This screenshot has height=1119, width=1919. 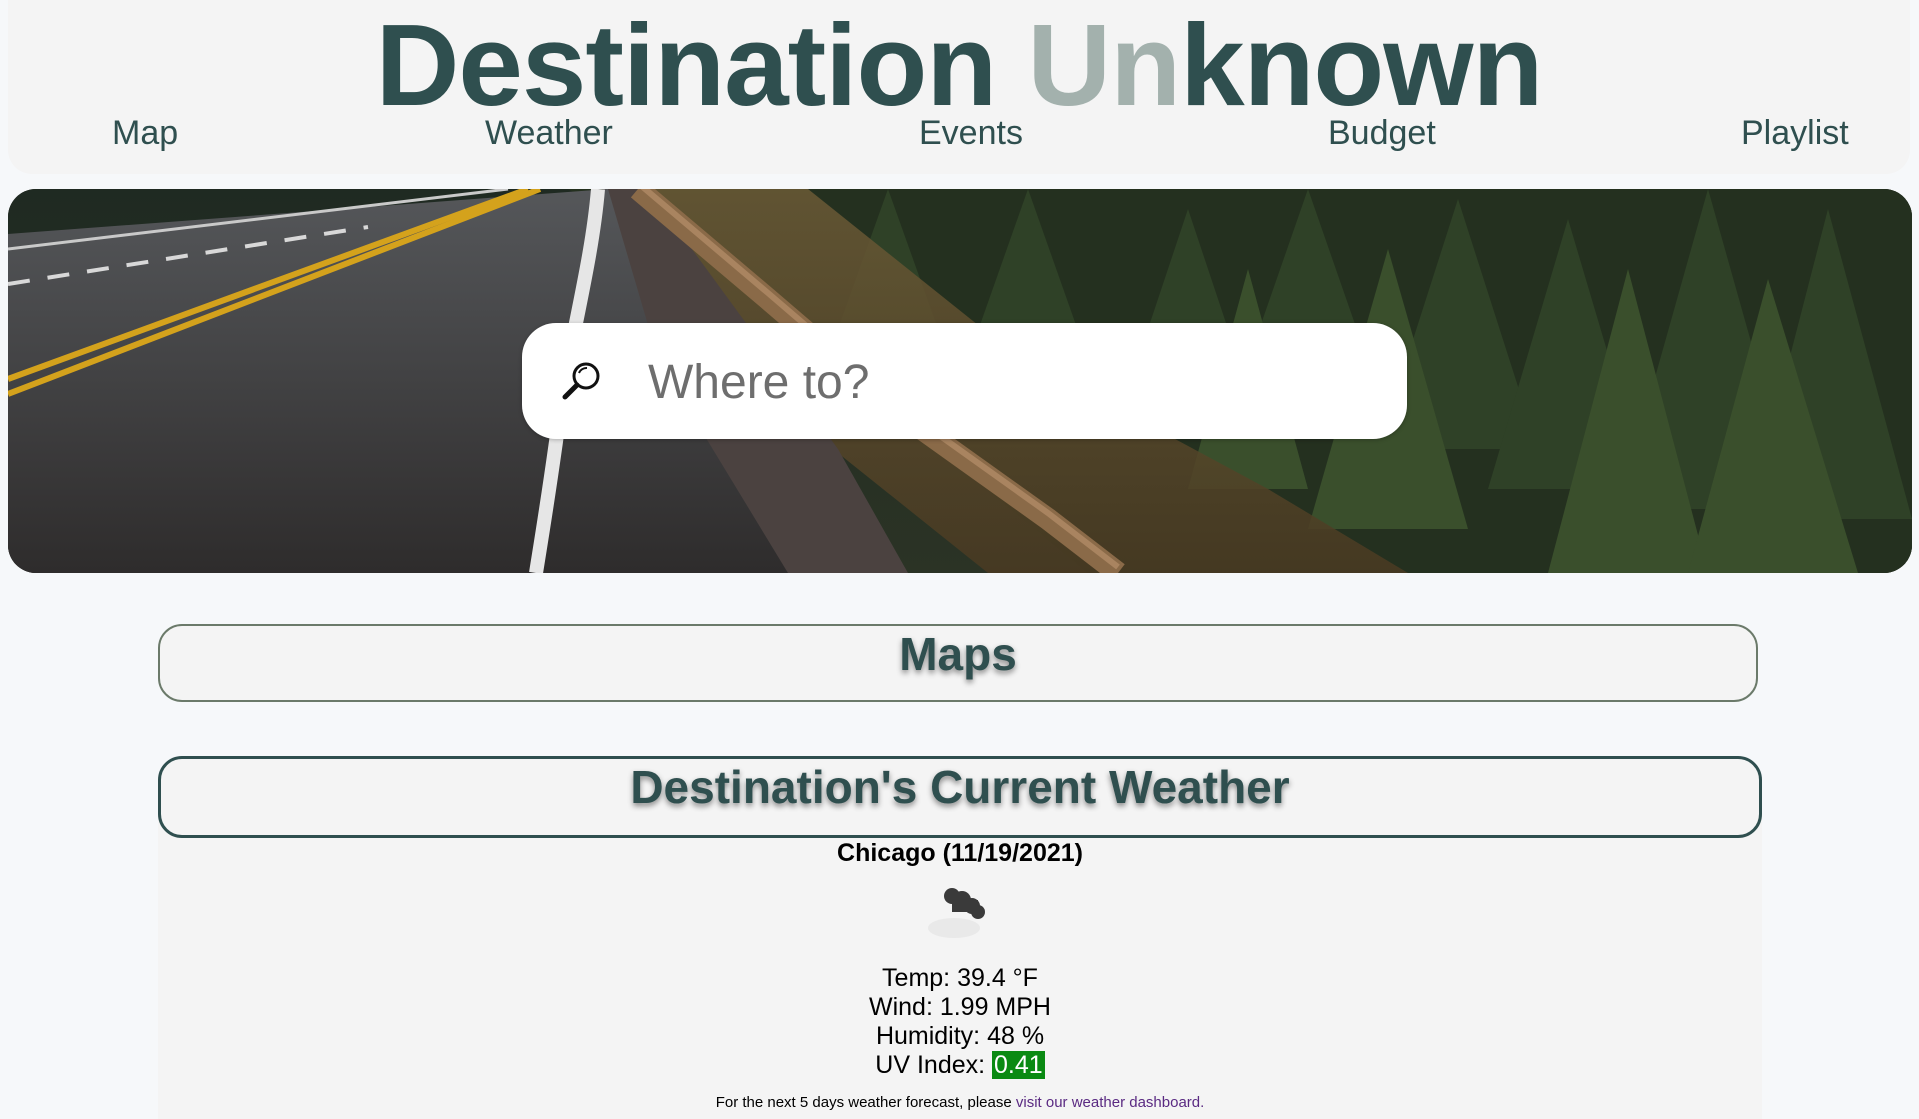 I want to click on weather-uv: UV Index: 0.41, so click(x=960, y=1065).